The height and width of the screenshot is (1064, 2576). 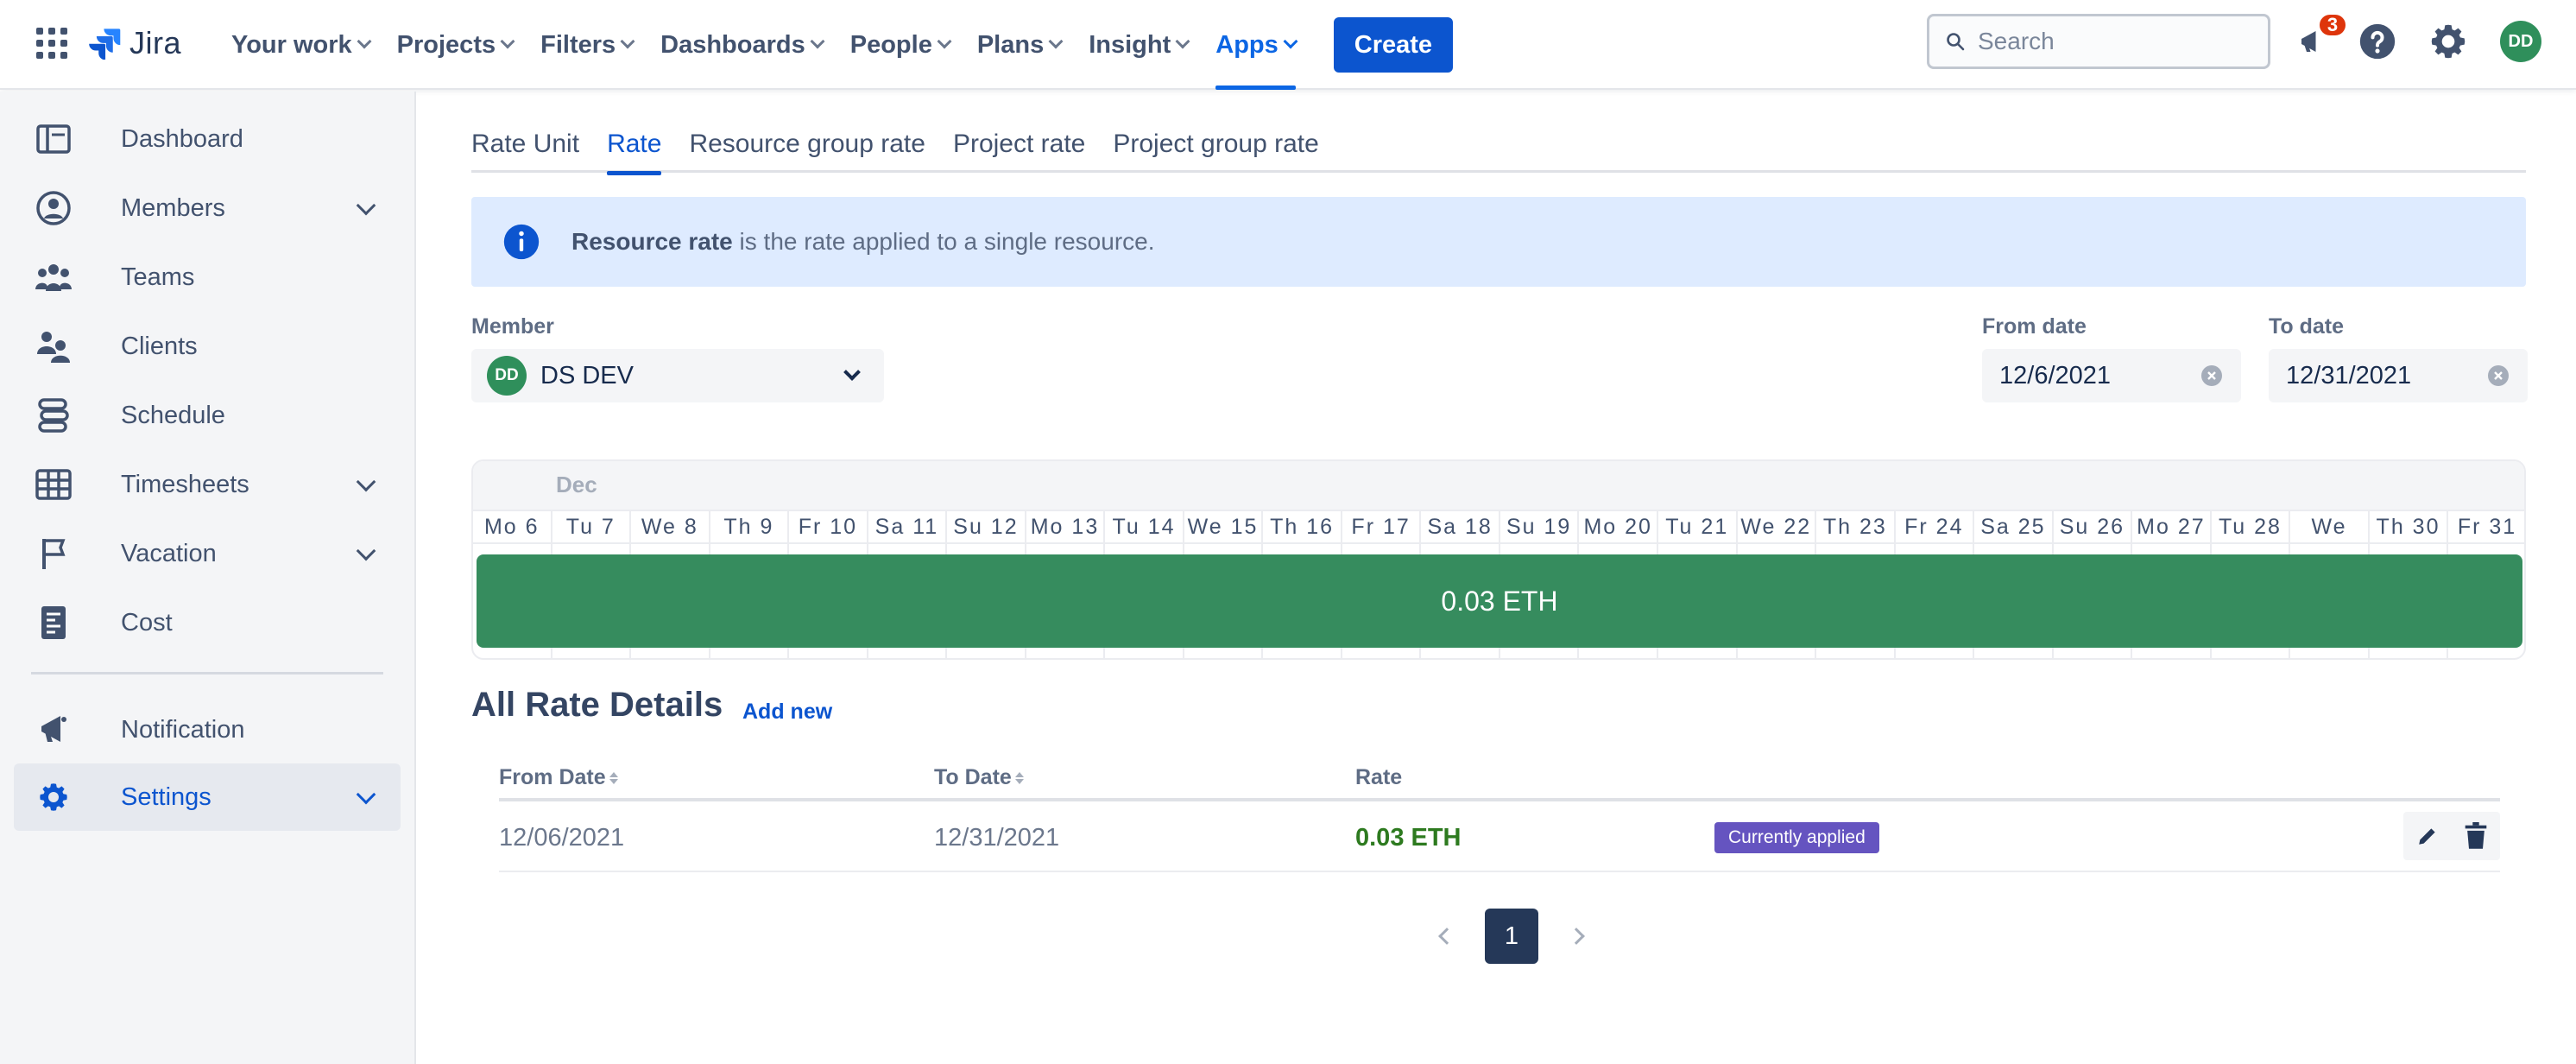 I want to click on gear-icon, so click(x=2448, y=41).